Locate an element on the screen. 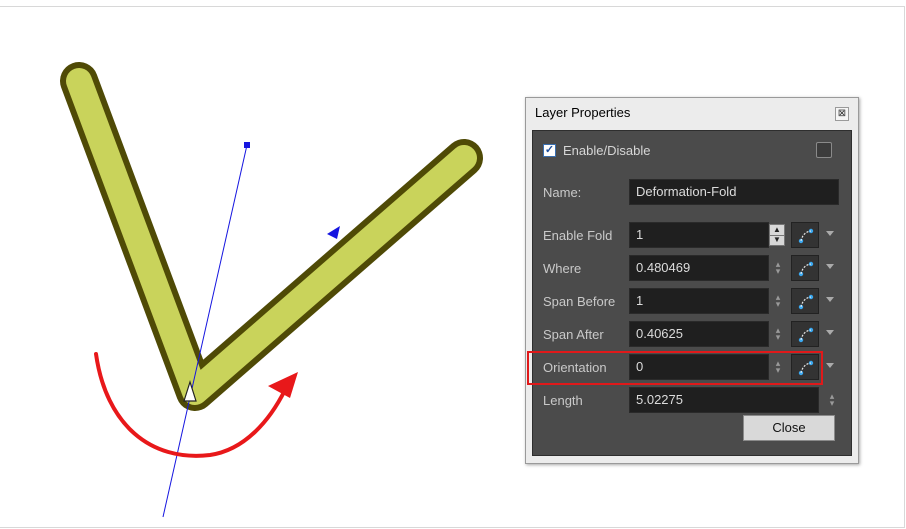 The width and height of the screenshot is (906, 529). enable-fold-label: Enable Fold is located at coordinates (578, 235).